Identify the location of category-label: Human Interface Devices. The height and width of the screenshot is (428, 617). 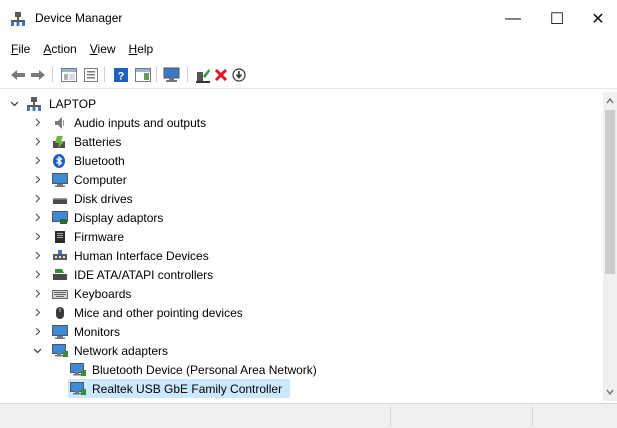
(141, 255).